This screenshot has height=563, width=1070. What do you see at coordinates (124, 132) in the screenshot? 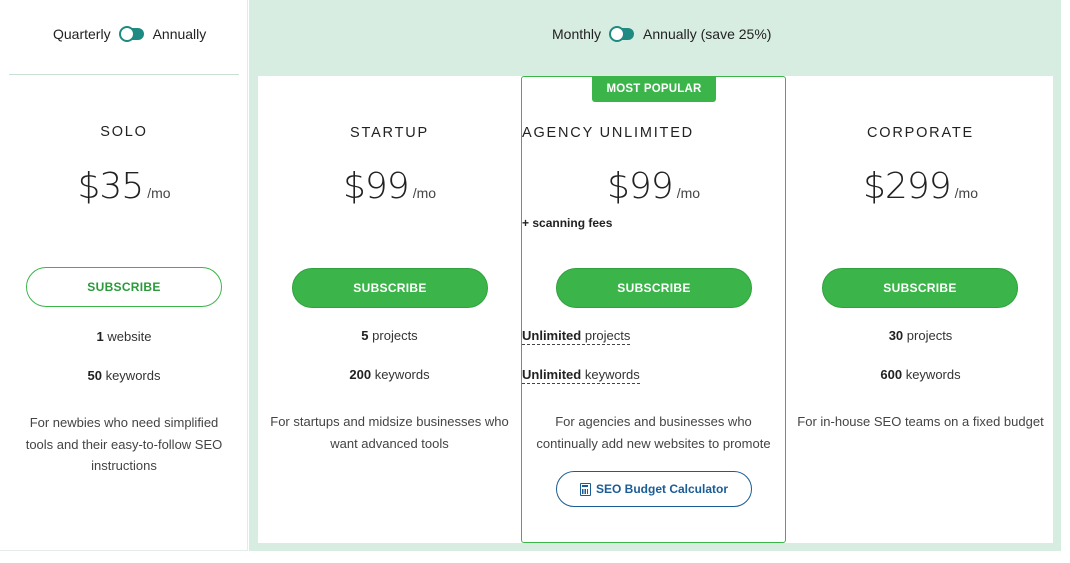
I see `plan-name: SOLO` at bounding box center [124, 132].